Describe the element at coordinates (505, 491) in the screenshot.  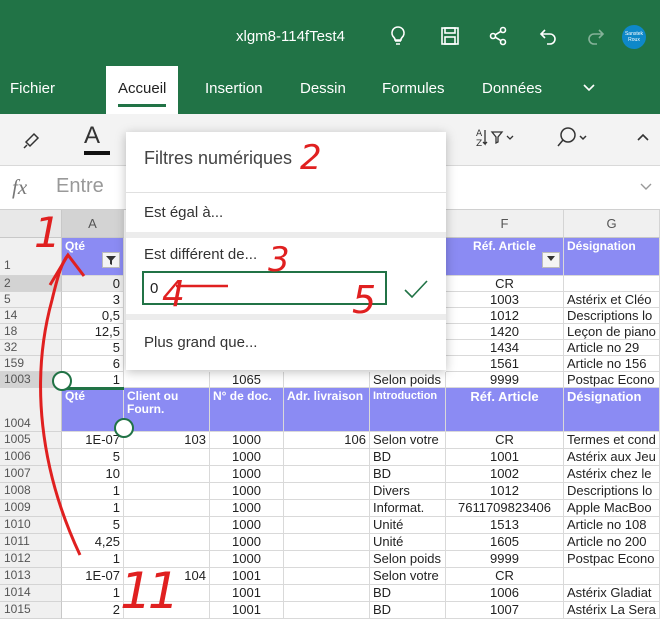
I see `cell-f: 1012` at that location.